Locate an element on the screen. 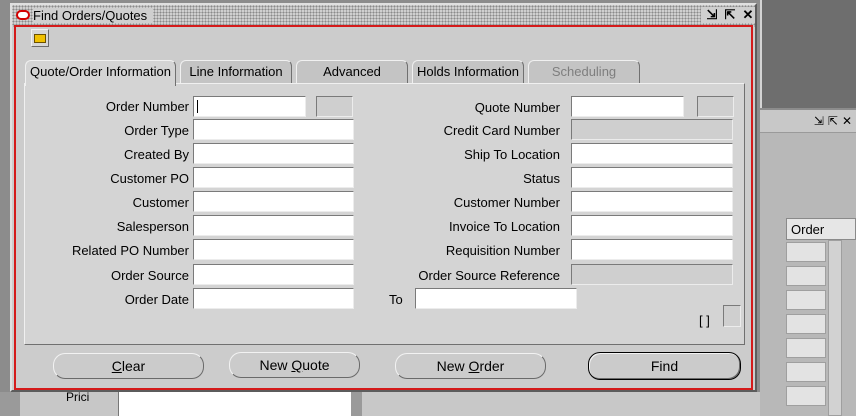 The height and width of the screenshot is (416, 856). status-field is located at coordinates (652, 177).